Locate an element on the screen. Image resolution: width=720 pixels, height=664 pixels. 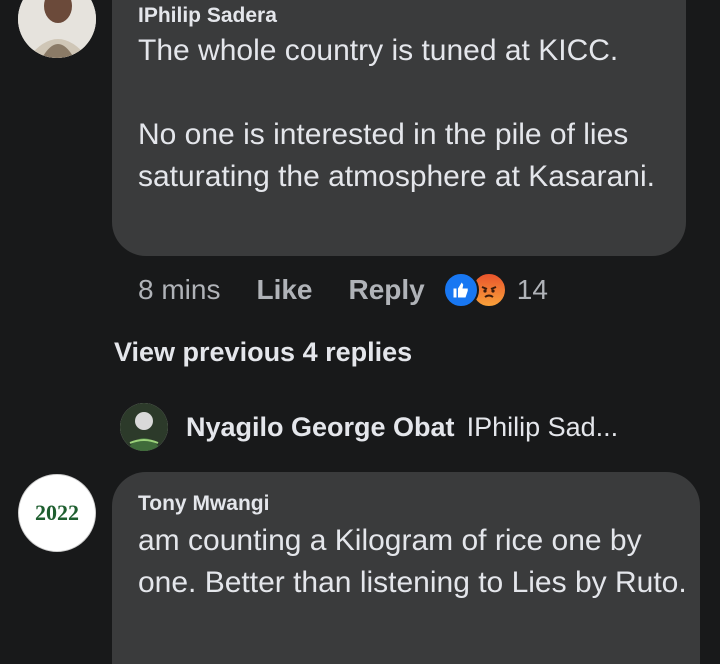
reactions: 14 is located at coordinates (495, 290).